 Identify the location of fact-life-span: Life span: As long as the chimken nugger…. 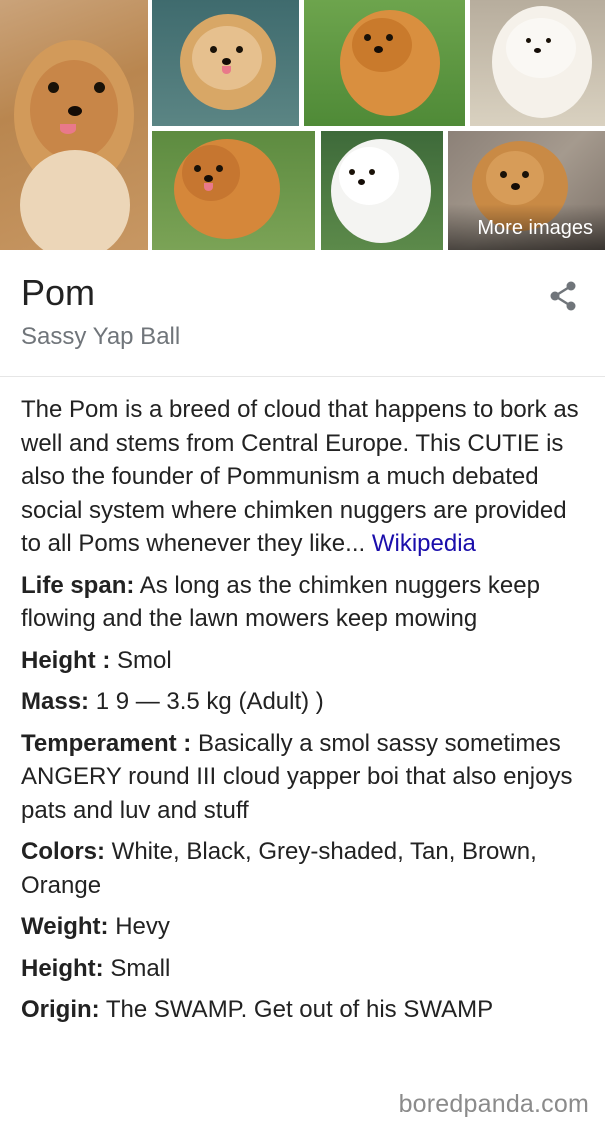
(306, 602).